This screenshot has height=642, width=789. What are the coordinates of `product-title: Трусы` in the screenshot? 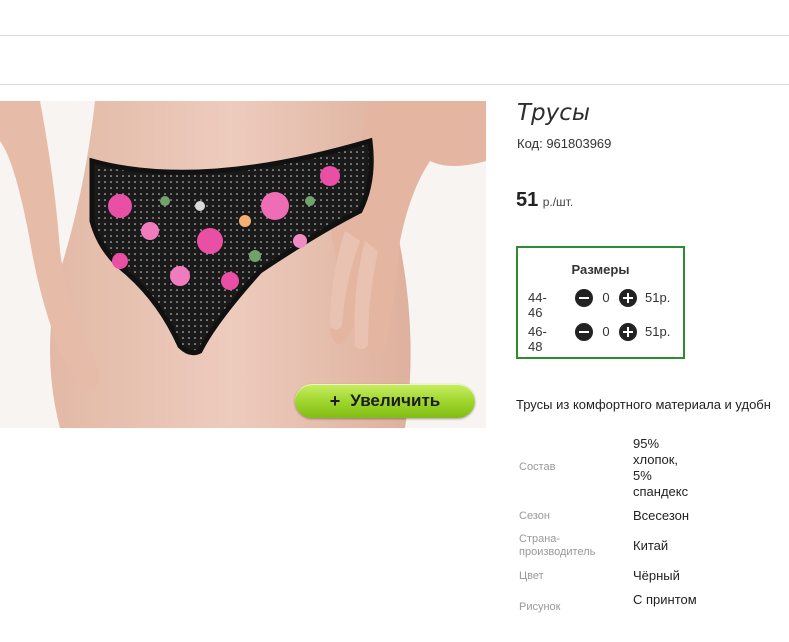 It's located at (554, 113).